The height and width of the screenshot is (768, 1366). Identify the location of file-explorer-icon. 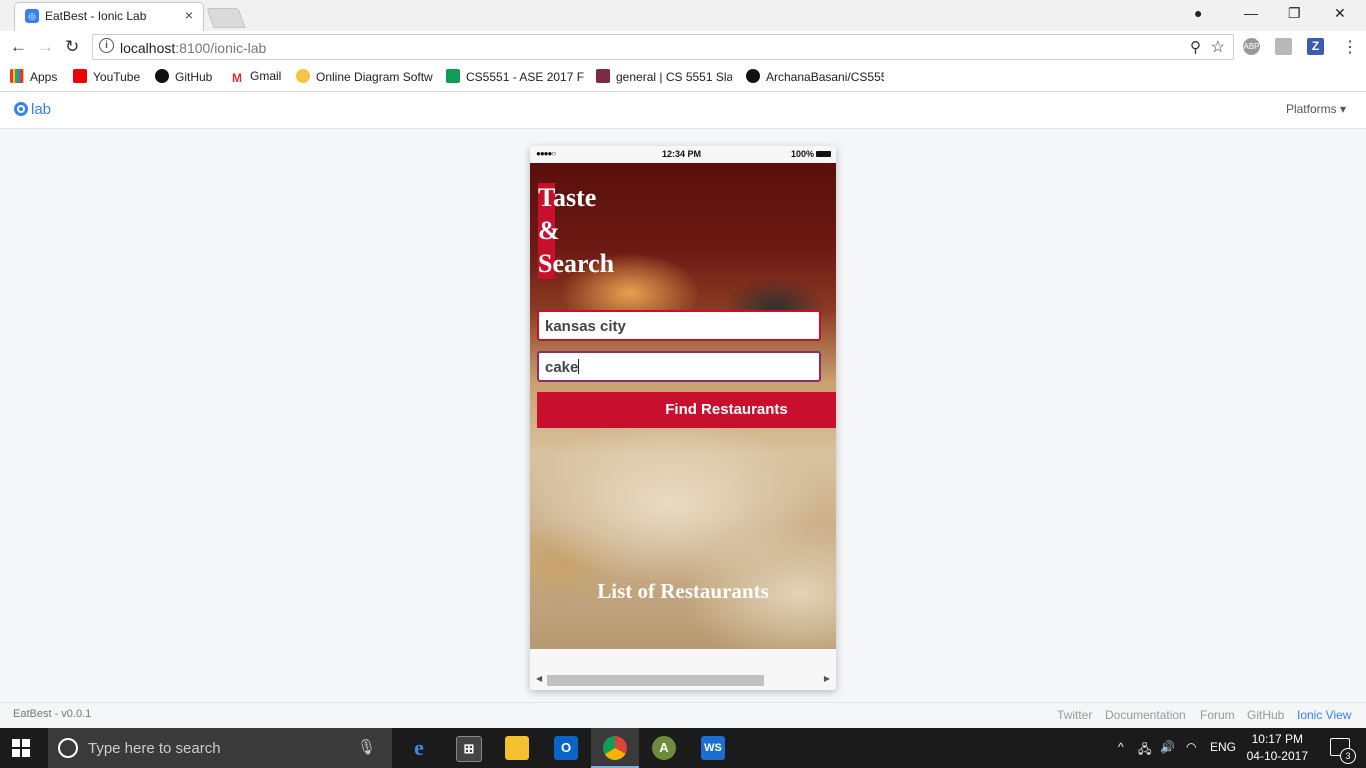
(517, 748).